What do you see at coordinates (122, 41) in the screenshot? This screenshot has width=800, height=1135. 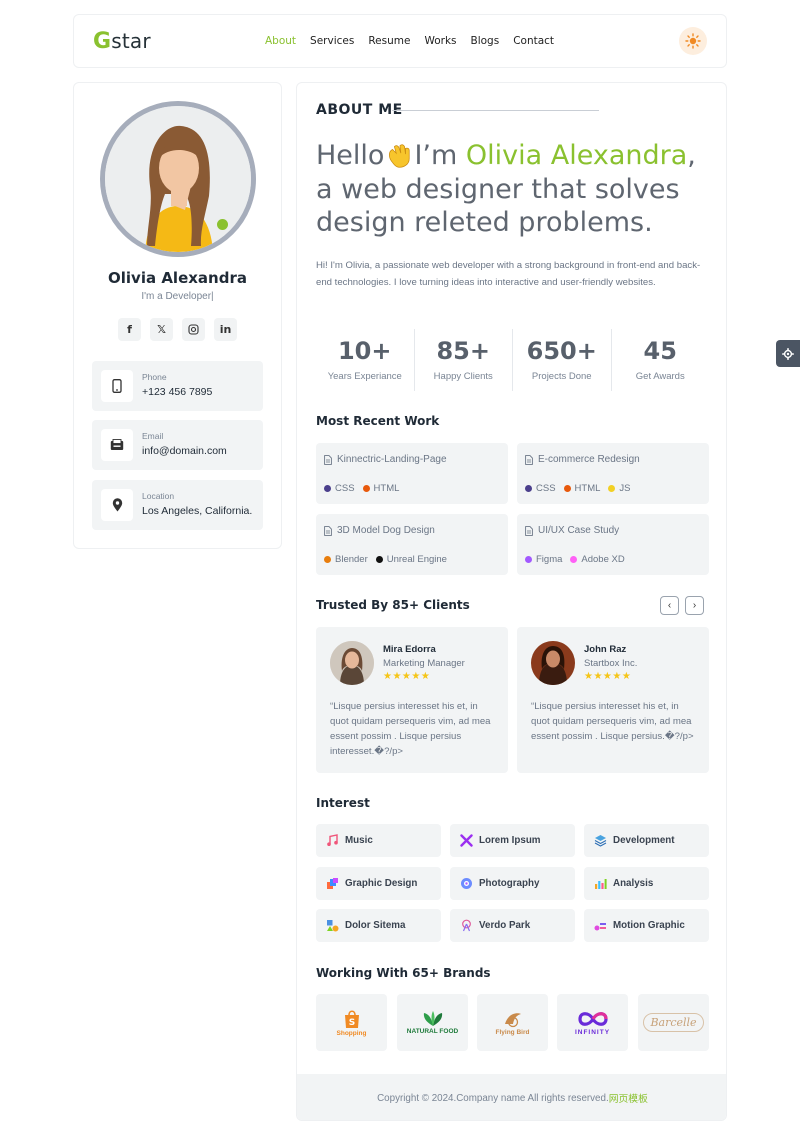 I see `logo: Gstar` at bounding box center [122, 41].